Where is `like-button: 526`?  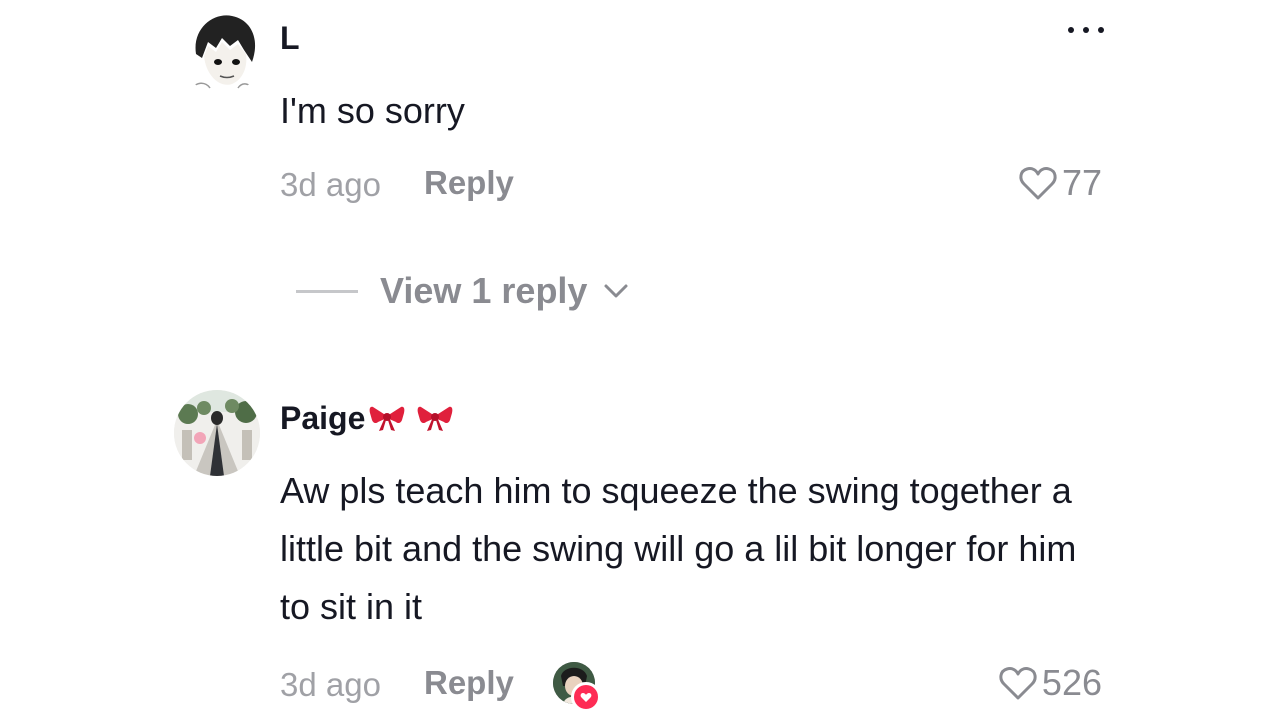
like-button: 526 is located at coordinates (1050, 683).